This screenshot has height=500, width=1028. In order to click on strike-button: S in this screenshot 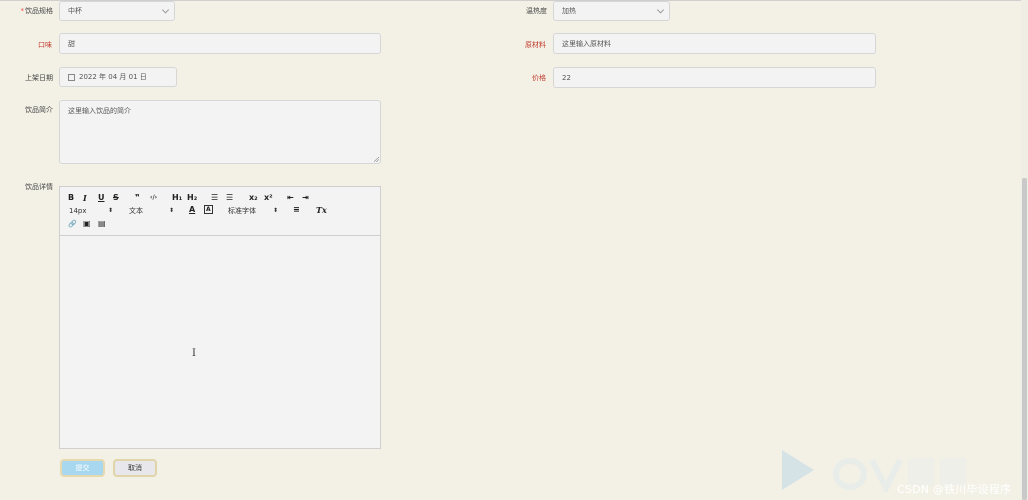, I will do `click(116, 198)`.